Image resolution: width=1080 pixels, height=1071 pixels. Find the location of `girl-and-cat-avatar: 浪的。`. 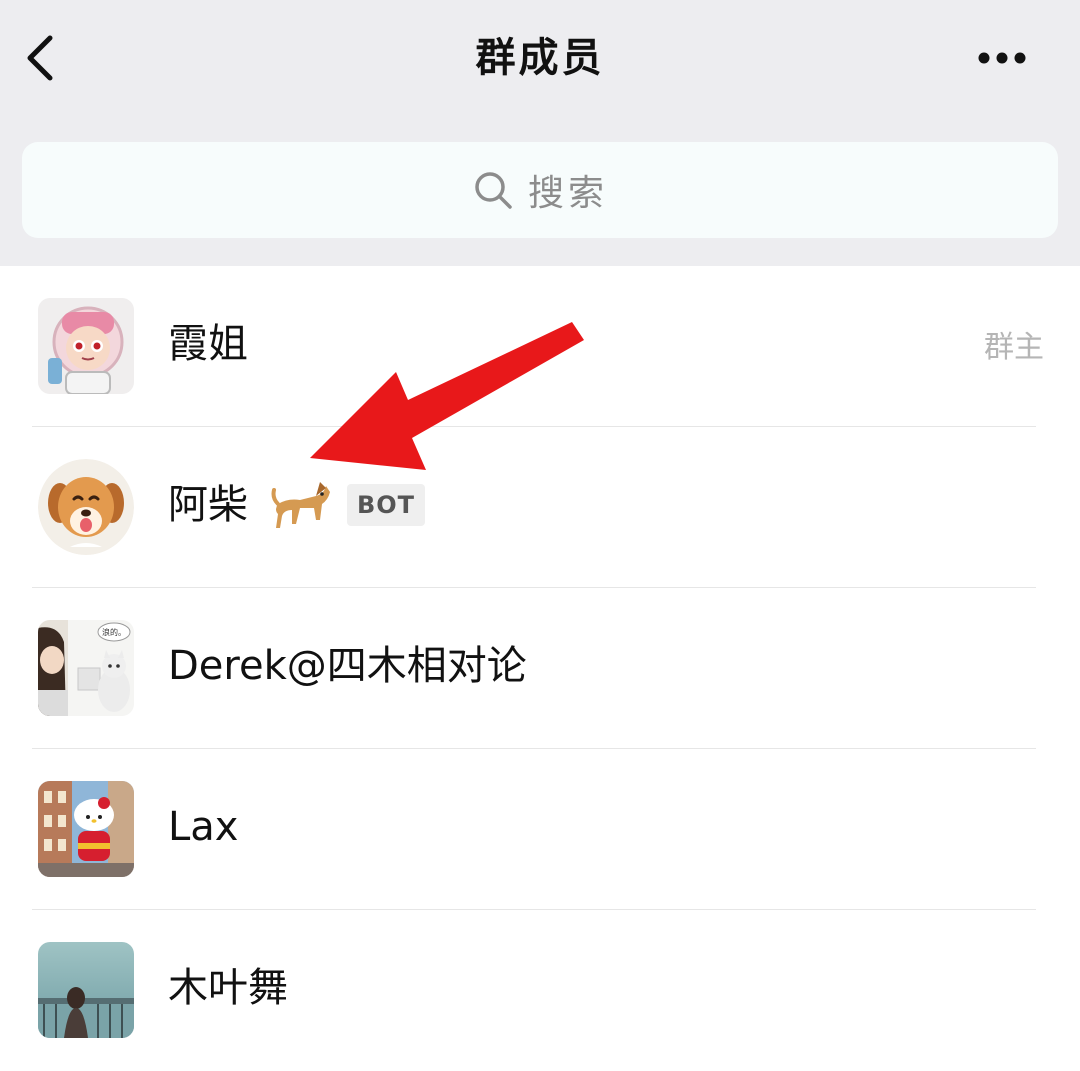

girl-and-cat-avatar: 浪的。 is located at coordinates (86, 668).